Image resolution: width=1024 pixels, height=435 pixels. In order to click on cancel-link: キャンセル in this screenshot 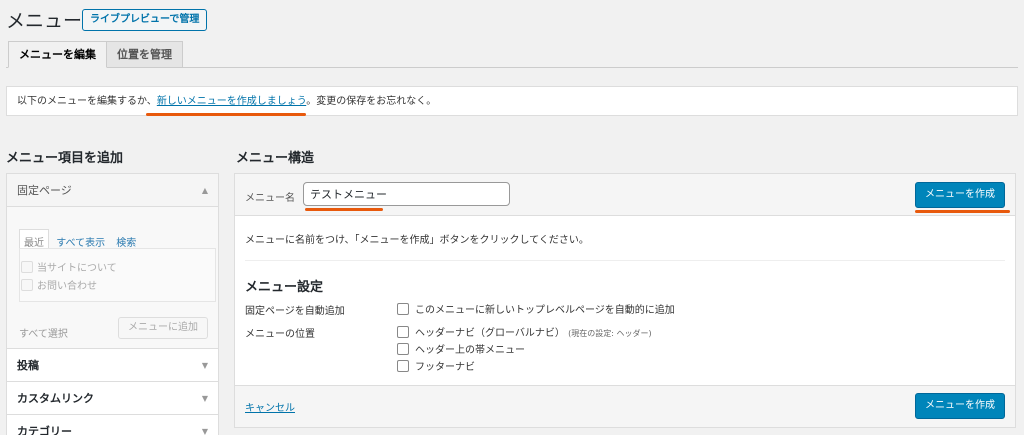, I will do `click(270, 406)`.